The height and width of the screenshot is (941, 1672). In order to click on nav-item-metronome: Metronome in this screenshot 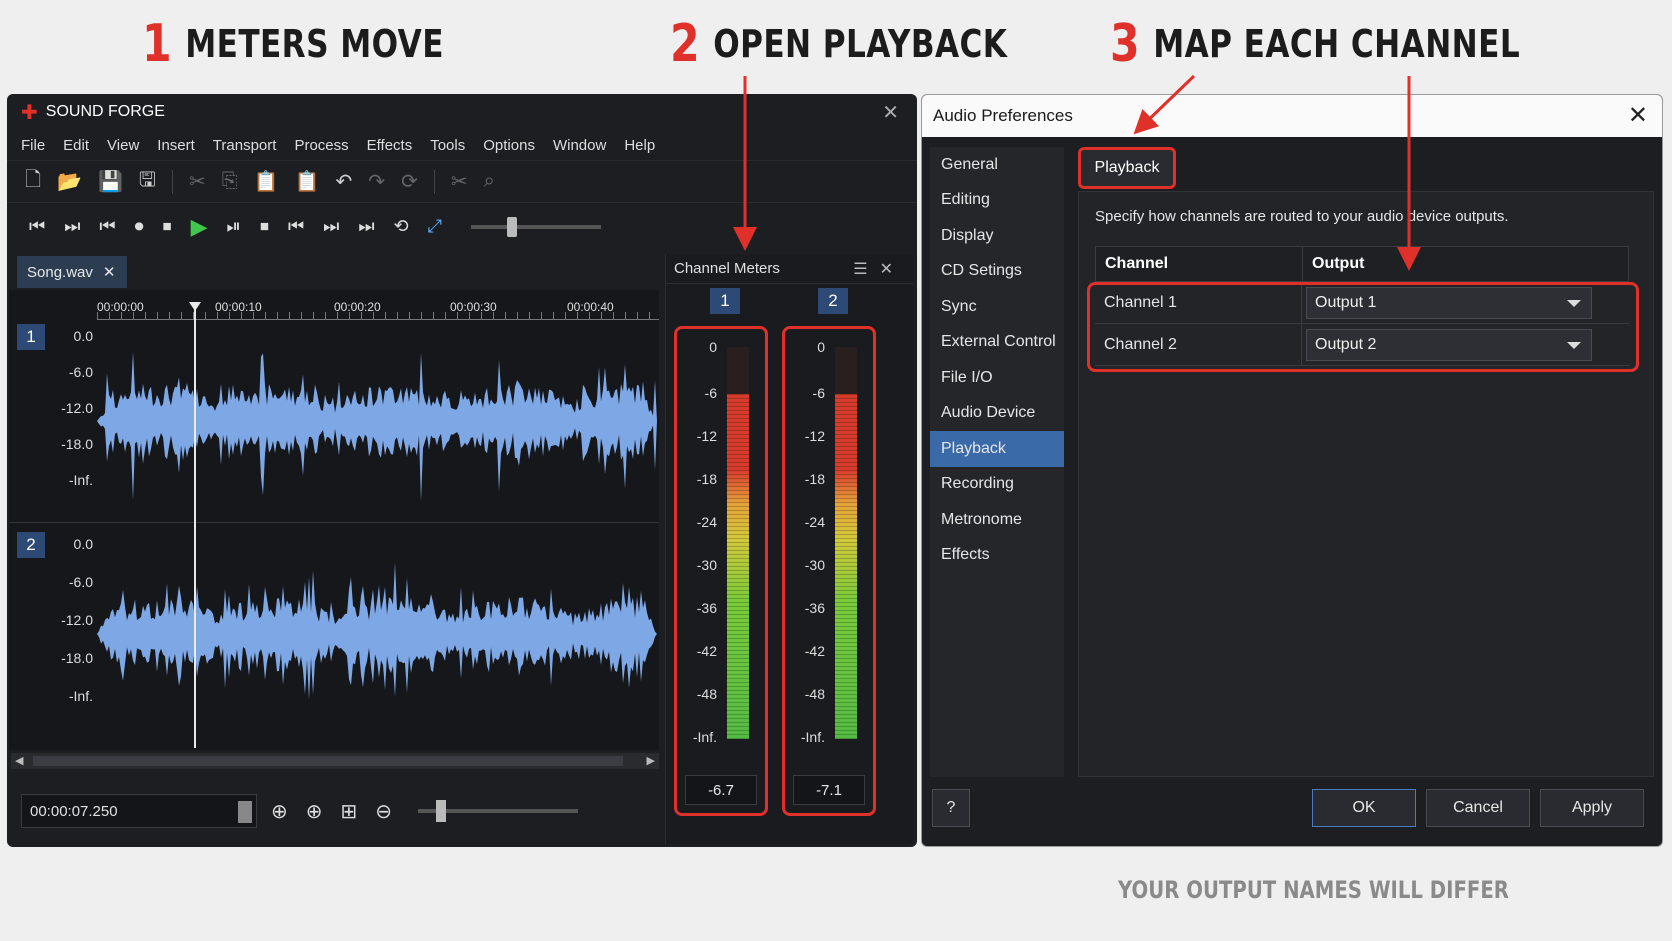, I will do `click(997, 520)`.